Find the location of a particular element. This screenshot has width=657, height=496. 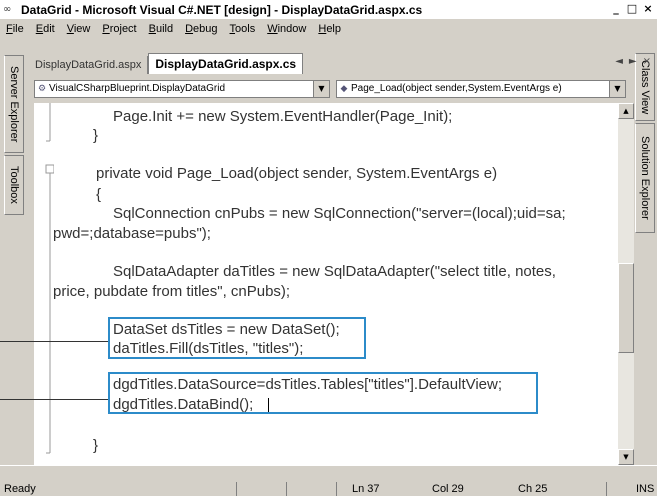

menu-project: Project is located at coordinates (119, 29).